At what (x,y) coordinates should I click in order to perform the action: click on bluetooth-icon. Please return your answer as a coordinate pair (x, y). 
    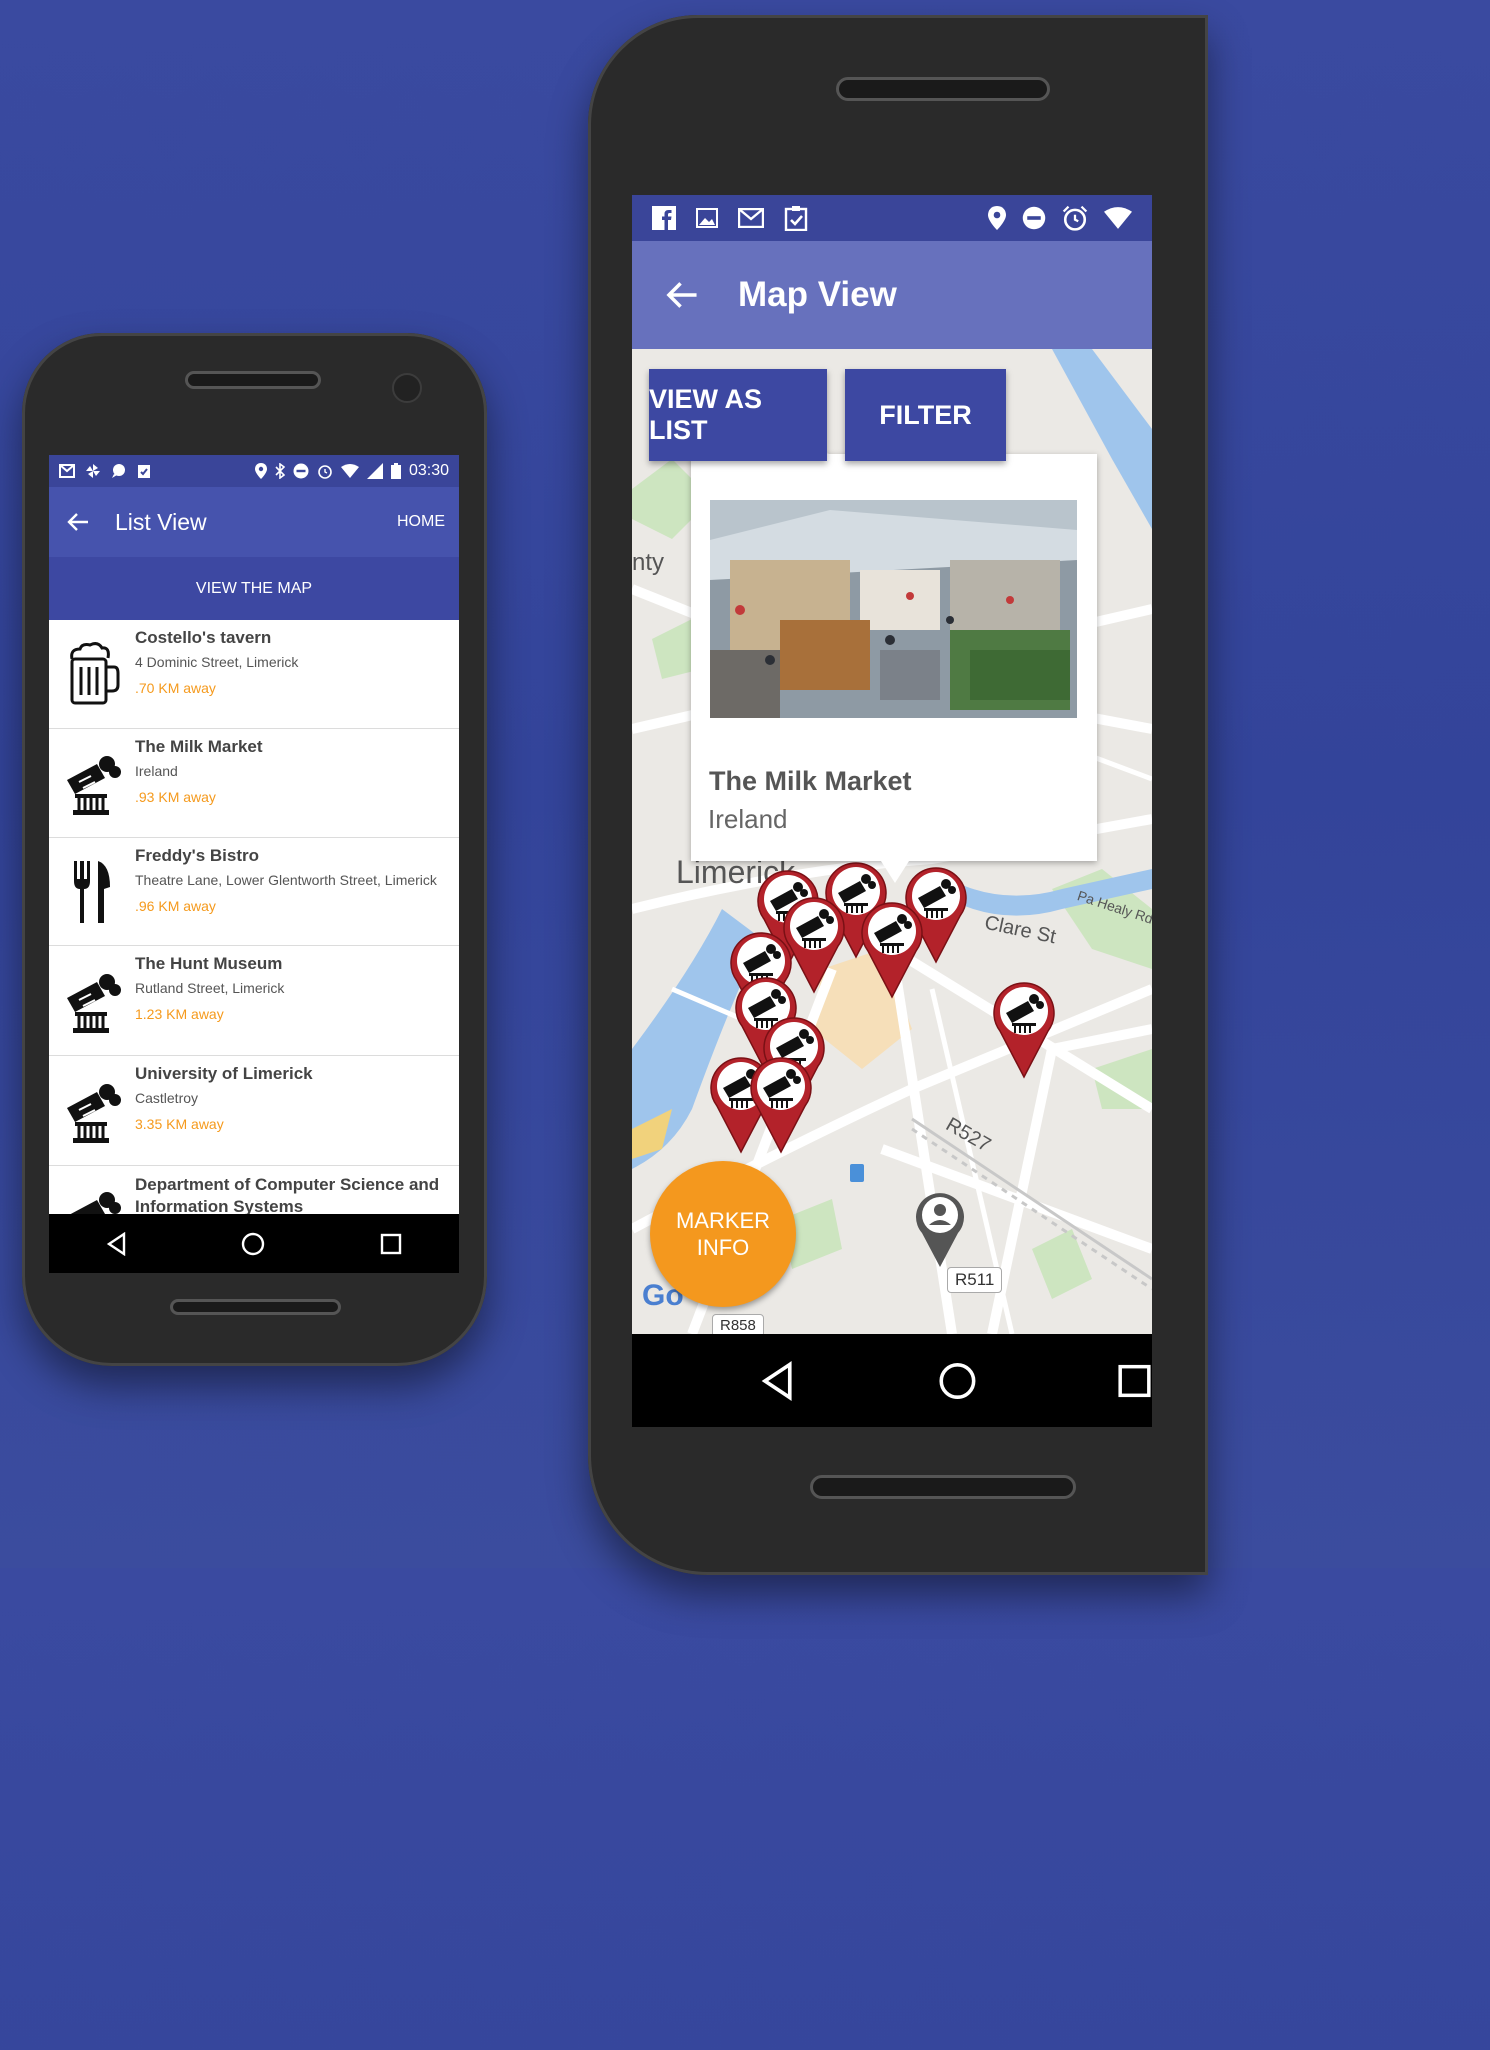
    Looking at the image, I should click on (280, 471).